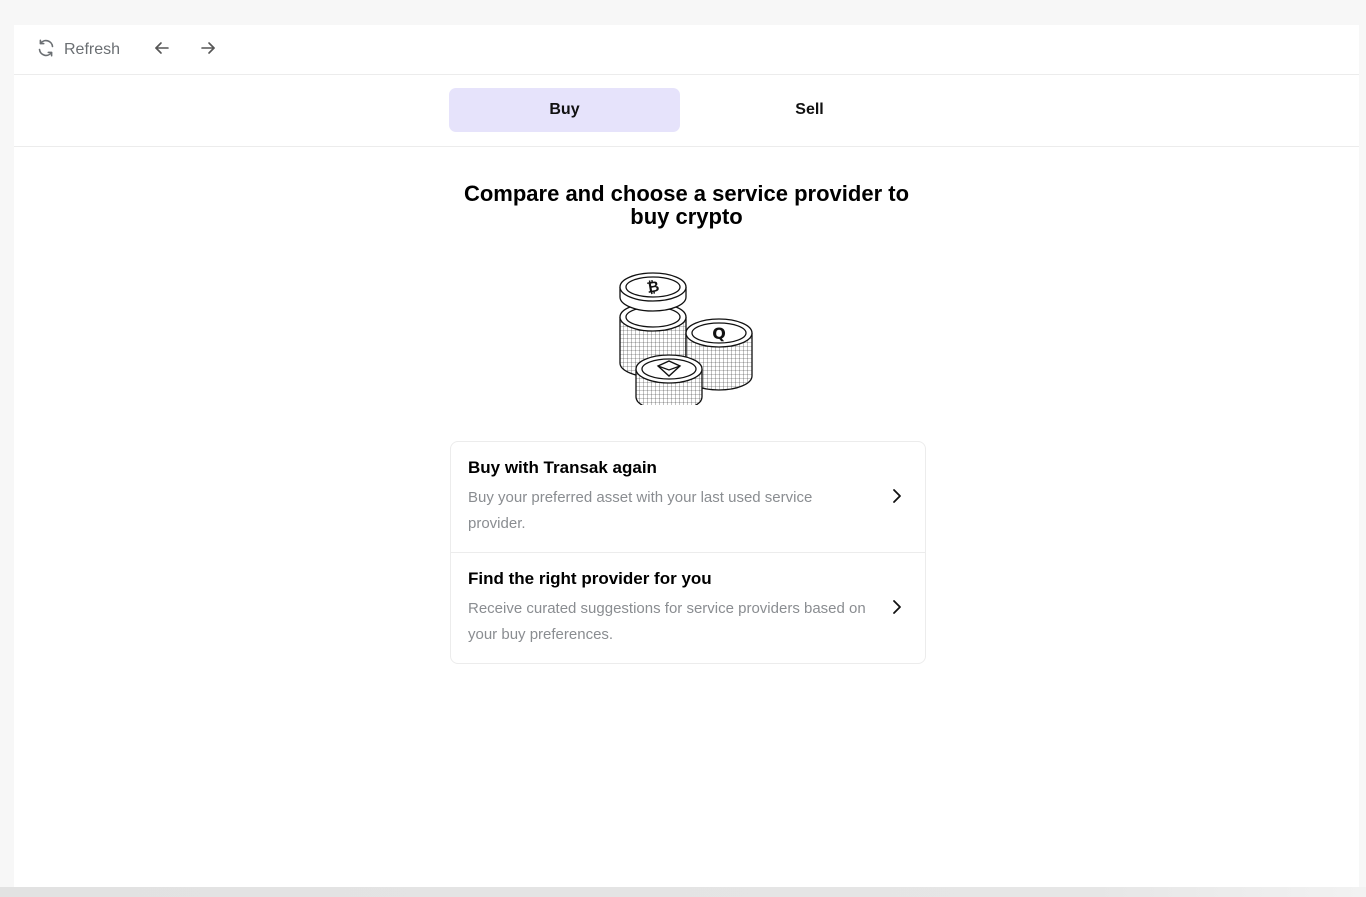  What do you see at coordinates (809, 110) in the screenshot?
I see `tab-sell: Sell` at bounding box center [809, 110].